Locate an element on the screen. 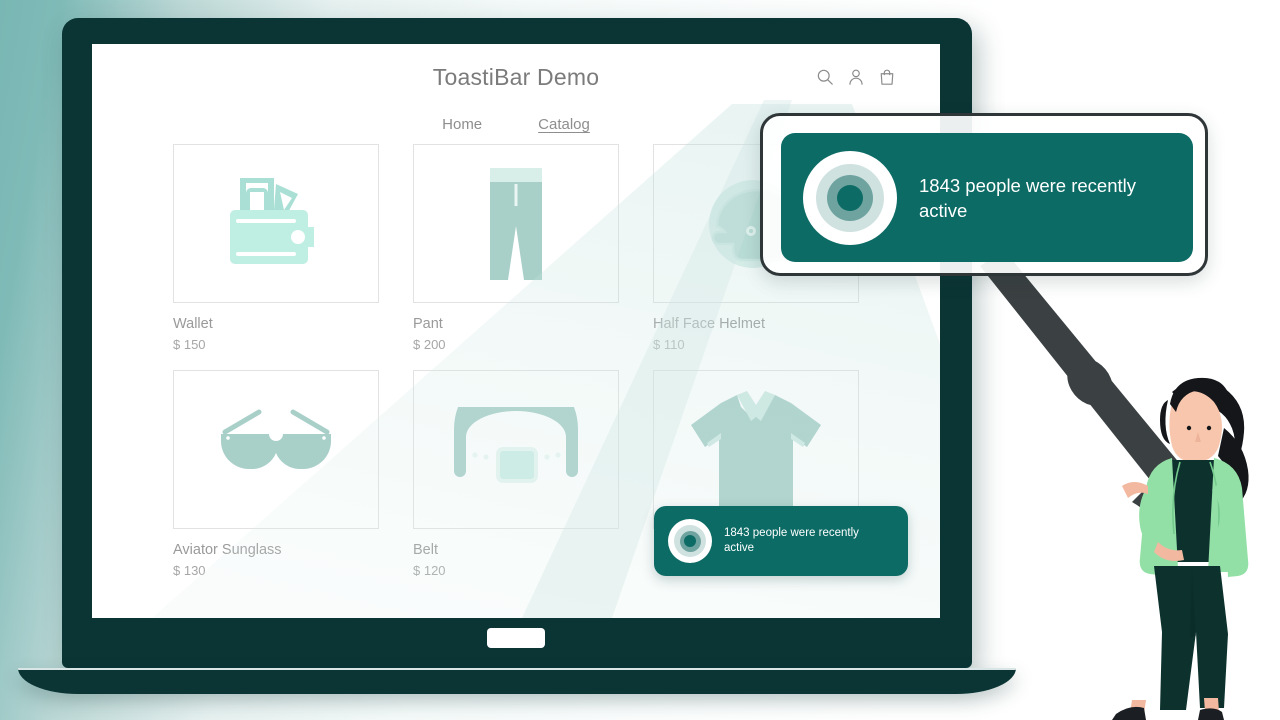 The width and height of the screenshot is (1280, 720). page-title: ToastiBar Demo is located at coordinates (516, 77).